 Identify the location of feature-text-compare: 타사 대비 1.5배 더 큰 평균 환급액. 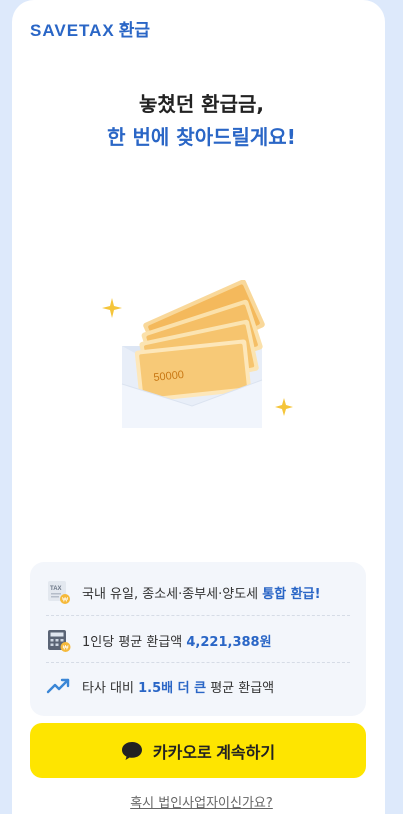
(178, 688).